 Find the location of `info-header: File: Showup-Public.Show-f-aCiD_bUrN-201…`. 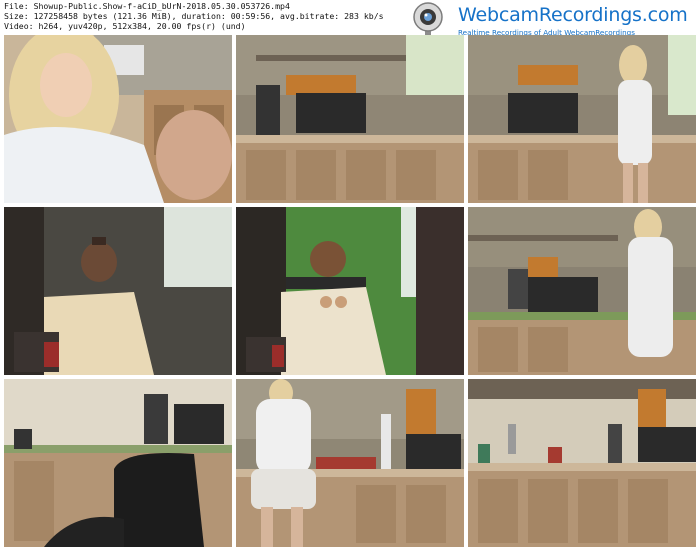

info-header: File: Showup-Public.Show-f-aCiD_bUrN-201… is located at coordinates (350, 22).